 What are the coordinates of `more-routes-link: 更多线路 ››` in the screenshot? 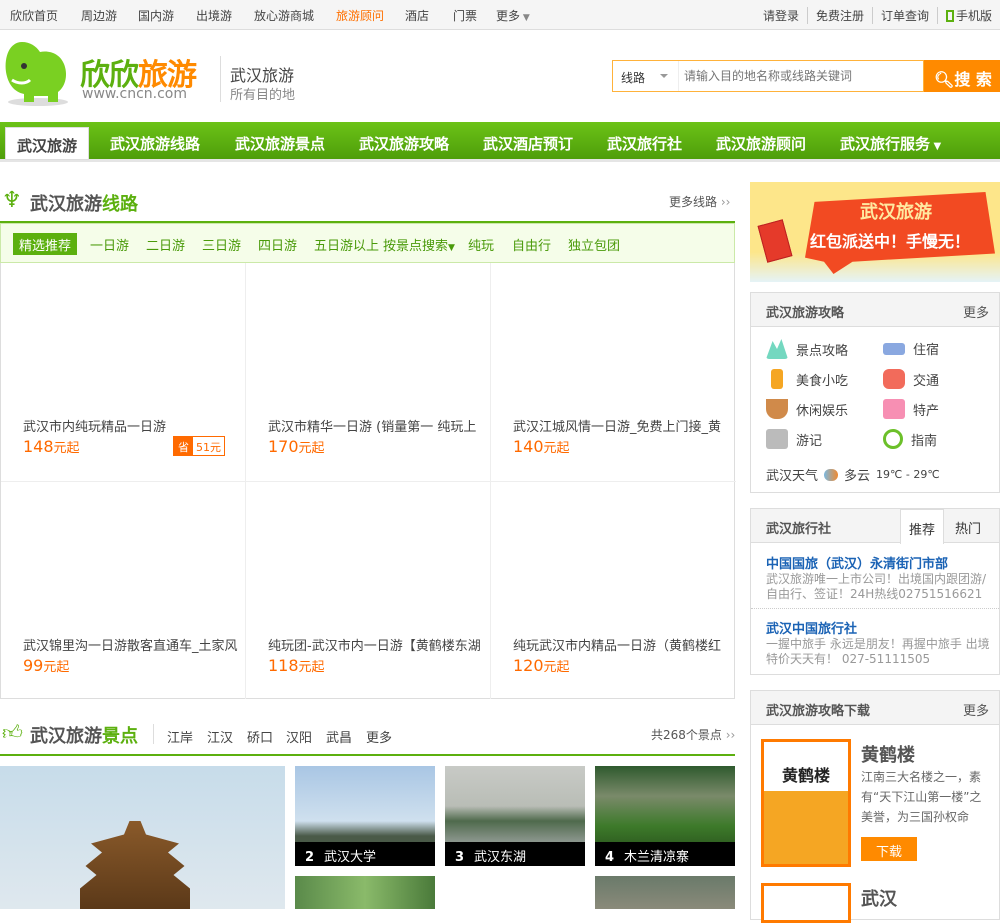 It's located at (699, 201).